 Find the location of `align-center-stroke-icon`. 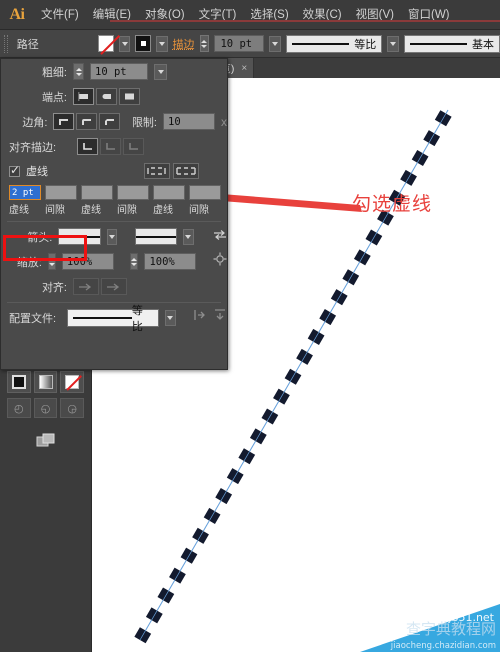

align-center-stroke-icon is located at coordinates (87, 146).